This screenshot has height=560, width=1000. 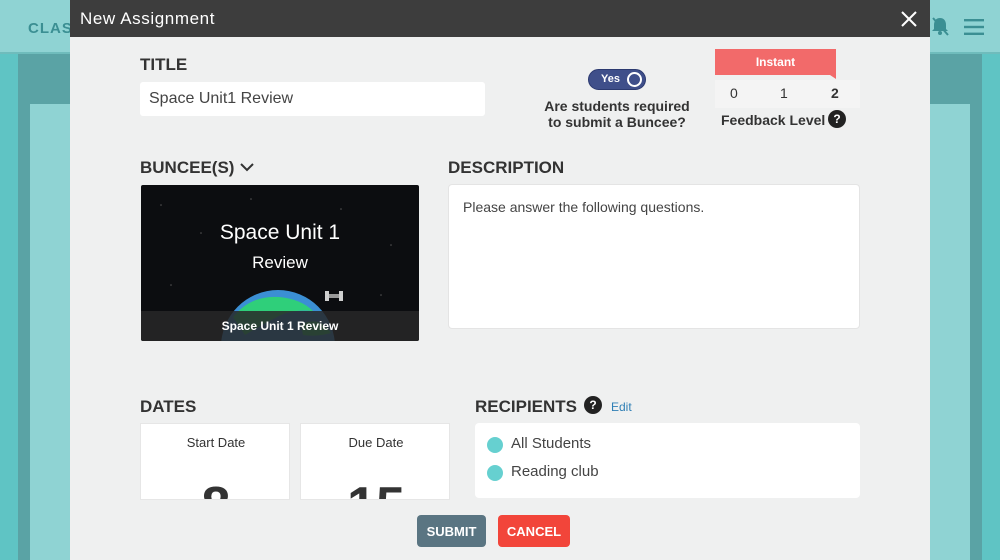 I want to click on close-icon, so click(x=909, y=19).